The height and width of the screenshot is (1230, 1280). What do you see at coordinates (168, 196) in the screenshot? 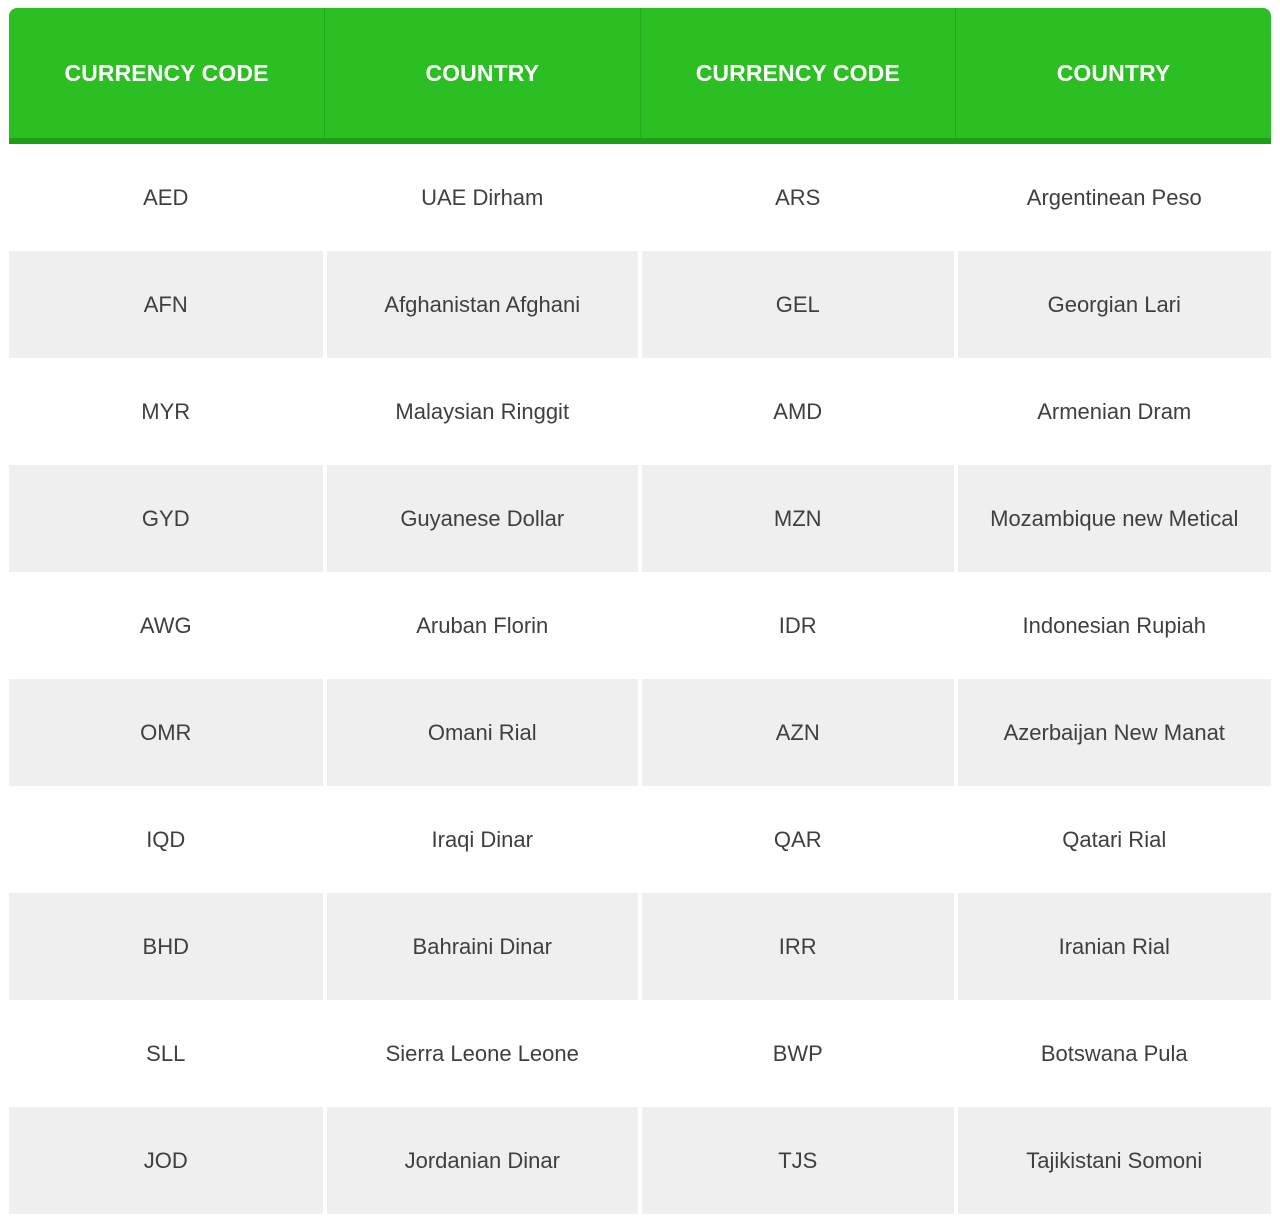
I see `cell-currency-code: AED` at bounding box center [168, 196].